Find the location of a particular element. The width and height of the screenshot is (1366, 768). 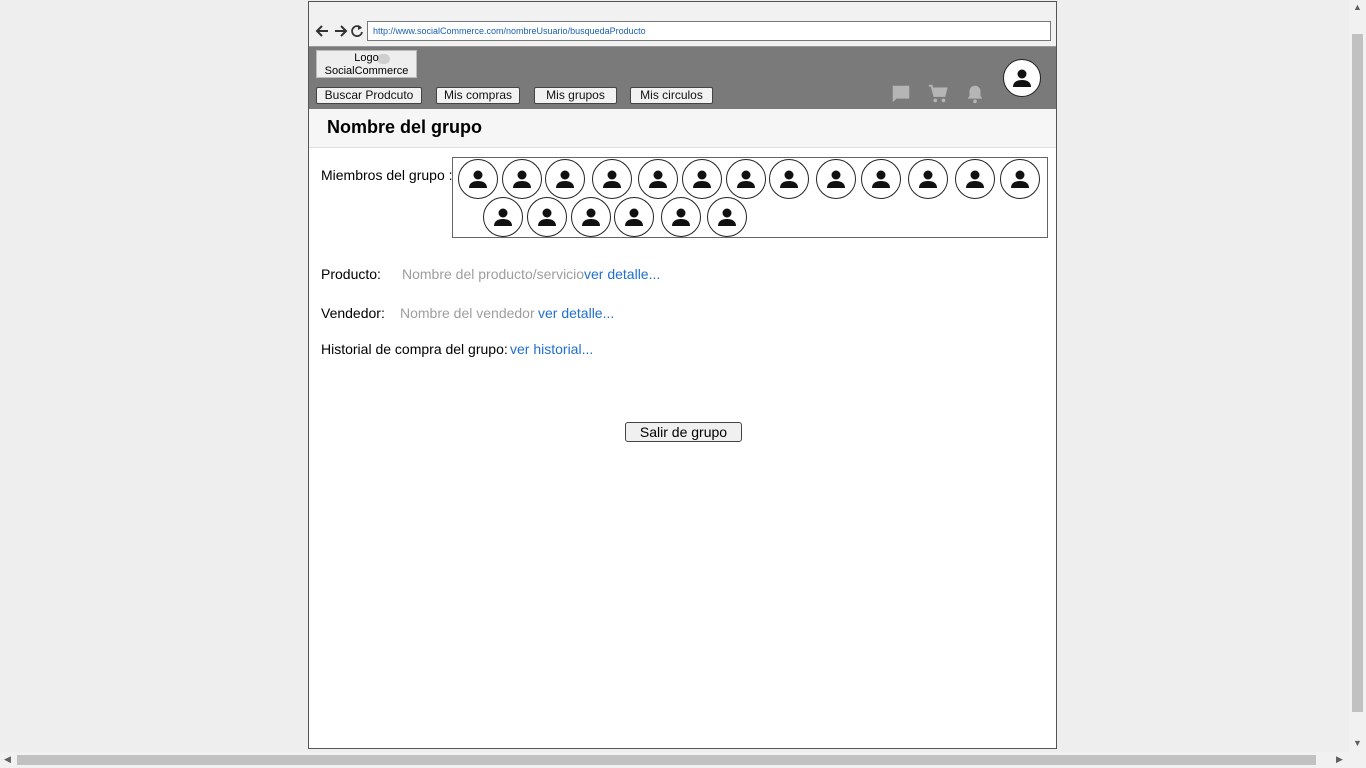

horizontal-scroll-thumb is located at coordinates (666, 760).